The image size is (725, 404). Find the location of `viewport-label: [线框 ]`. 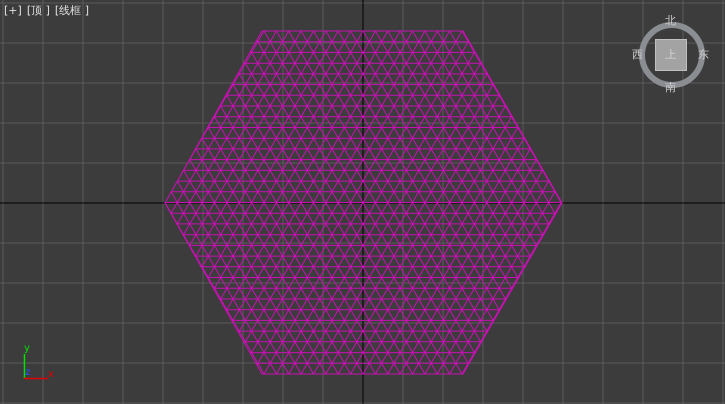

viewport-label: [线框 ] is located at coordinates (71, 11).